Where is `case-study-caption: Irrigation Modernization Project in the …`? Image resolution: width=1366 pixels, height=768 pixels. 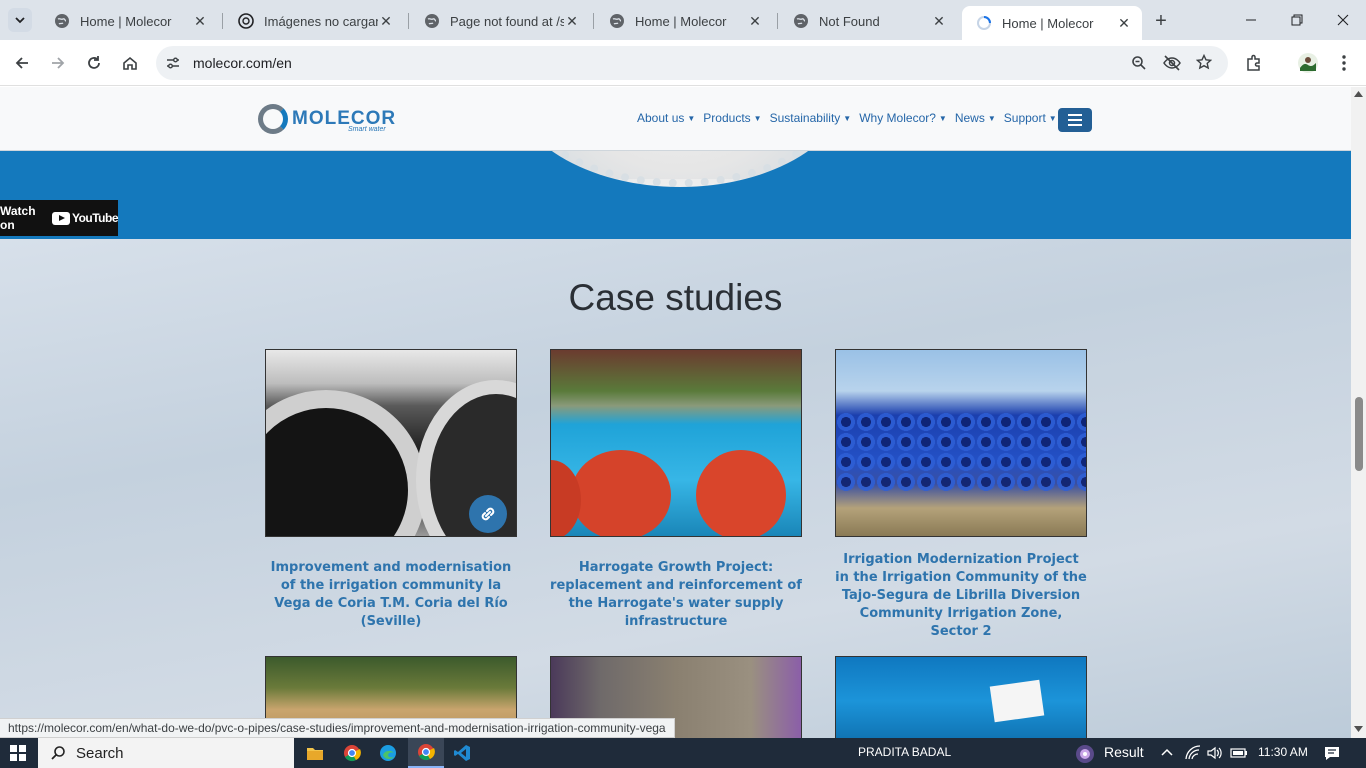 case-study-caption: Irrigation Modernization Project in the … is located at coordinates (961, 596).